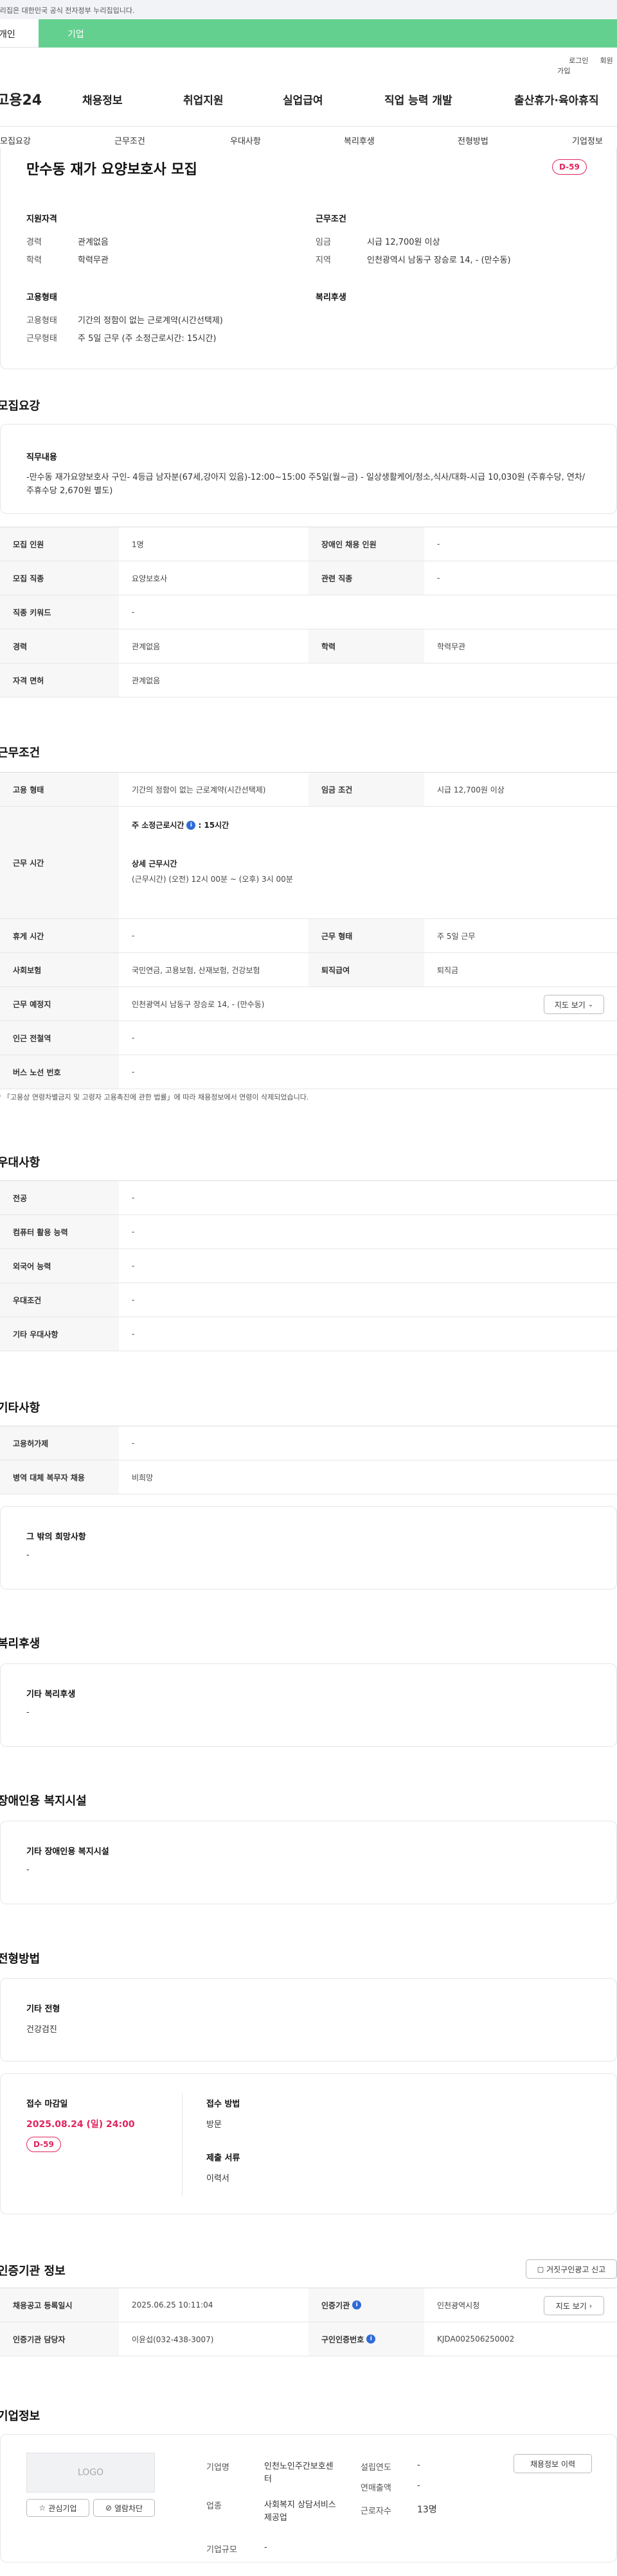  What do you see at coordinates (138, 544) in the screenshot?
I see `table-cell: 1명` at bounding box center [138, 544].